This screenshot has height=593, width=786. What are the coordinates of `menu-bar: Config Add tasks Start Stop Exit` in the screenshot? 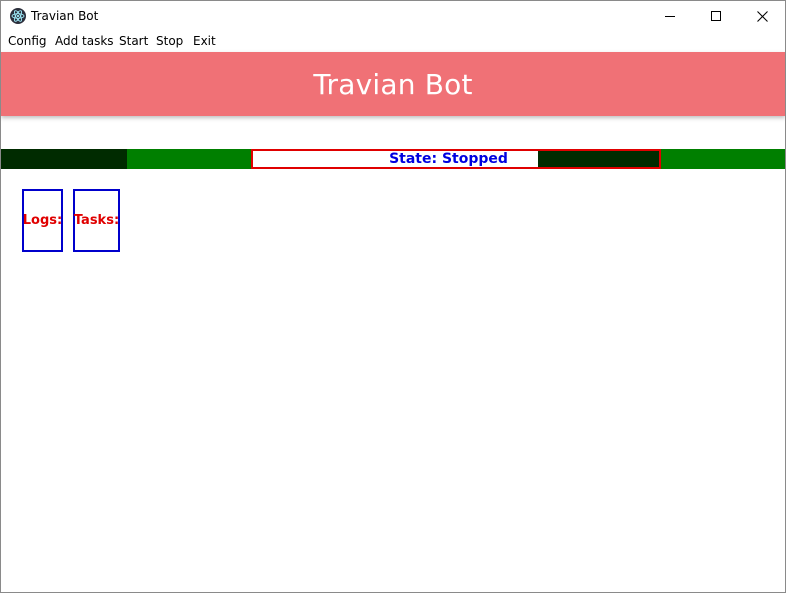 It's located at (393, 41).